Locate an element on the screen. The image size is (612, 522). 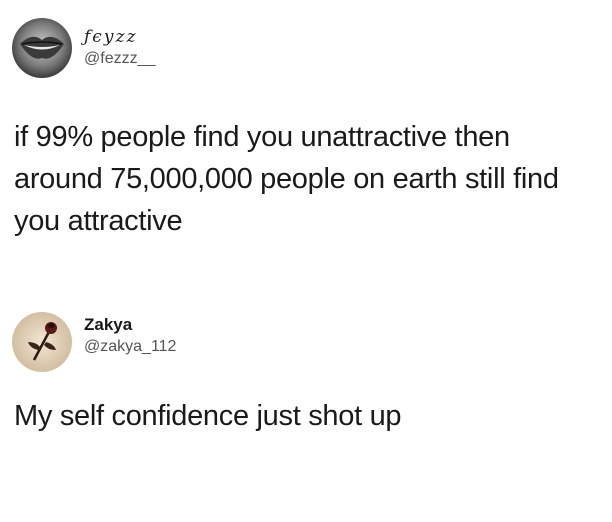
tweet-text: My self confidence just shot up is located at coordinates (208, 416).